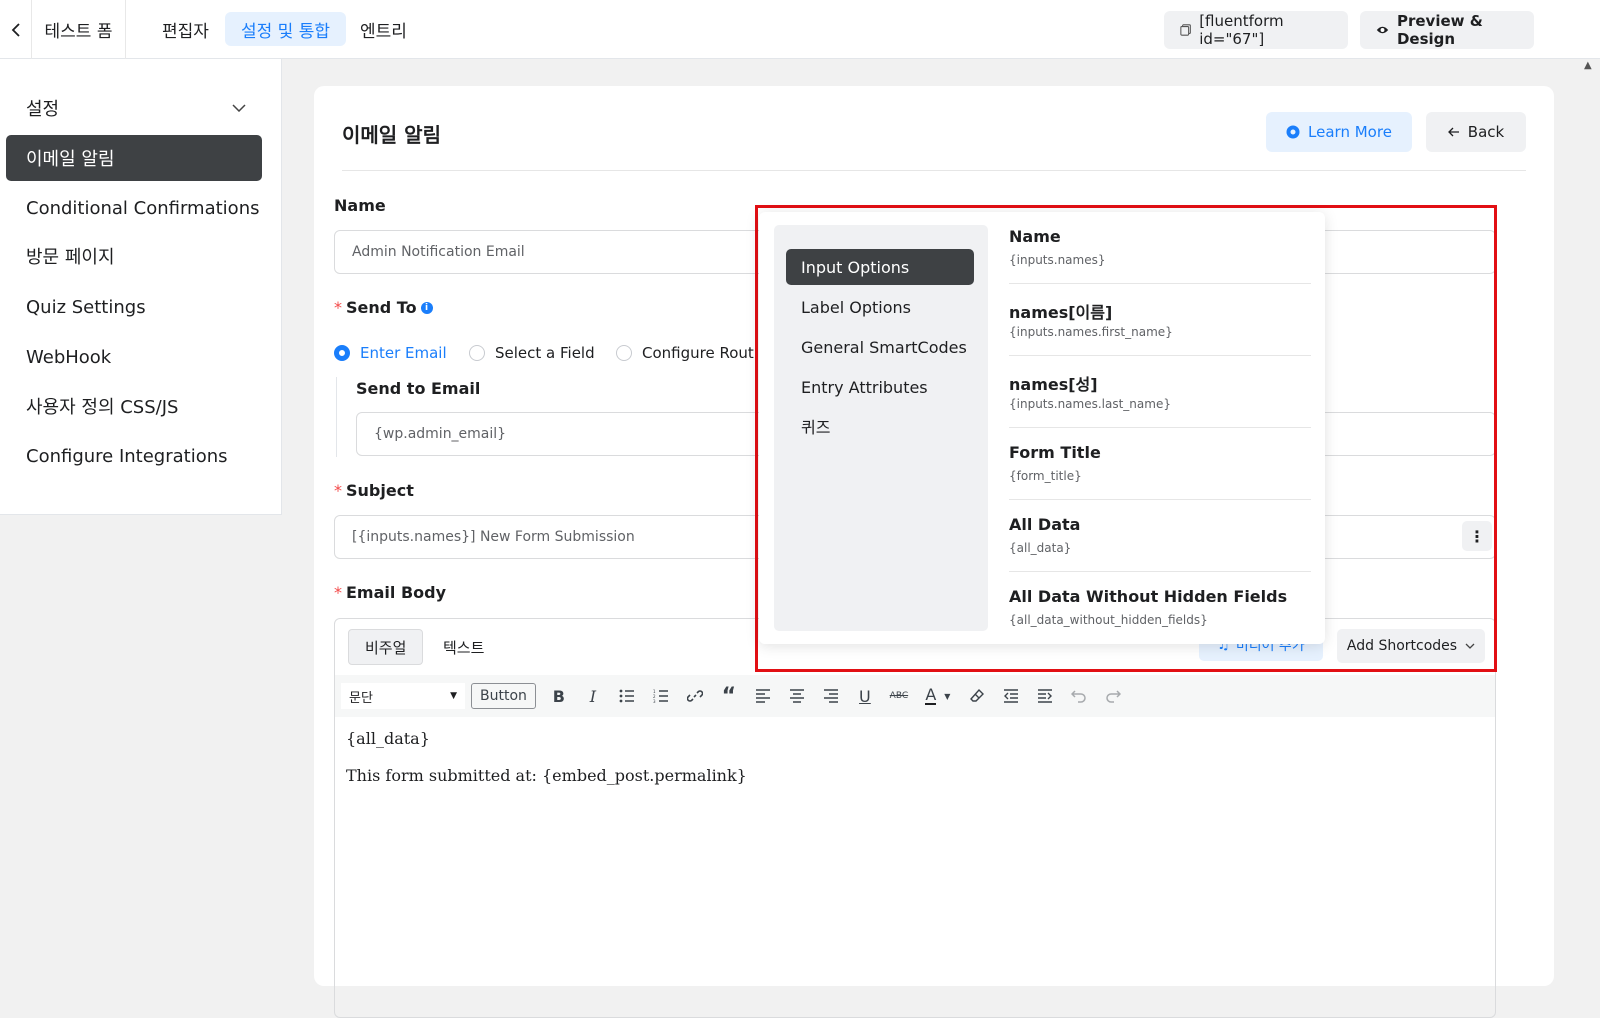  What do you see at coordinates (865, 696) in the screenshot?
I see `underline-icon: U` at bounding box center [865, 696].